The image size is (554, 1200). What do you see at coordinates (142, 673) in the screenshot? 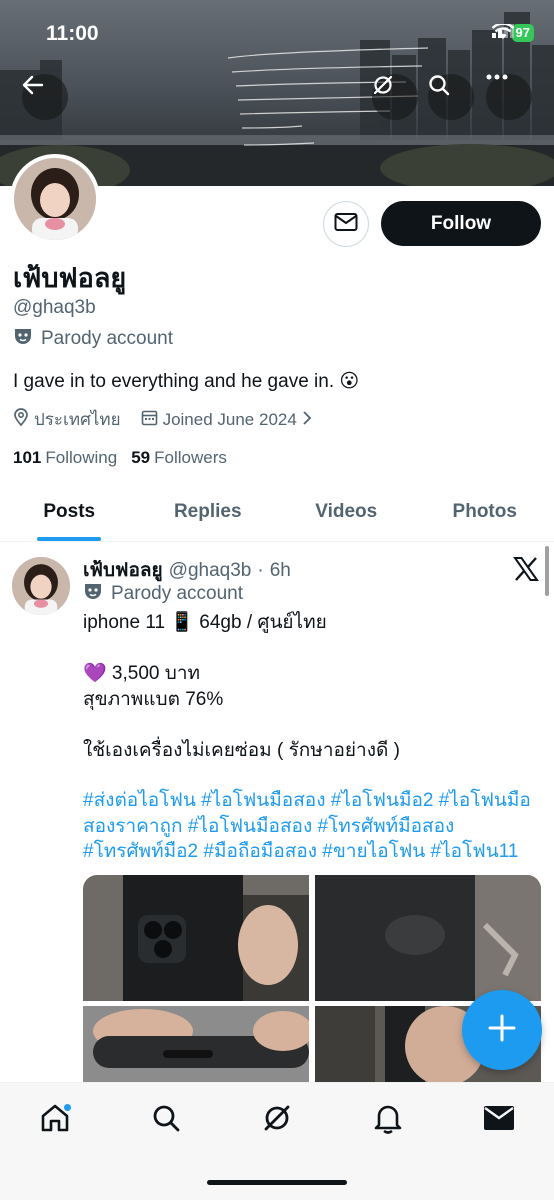
I see `post-line: 💜 3,500 บาท` at bounding box center [142, 673].